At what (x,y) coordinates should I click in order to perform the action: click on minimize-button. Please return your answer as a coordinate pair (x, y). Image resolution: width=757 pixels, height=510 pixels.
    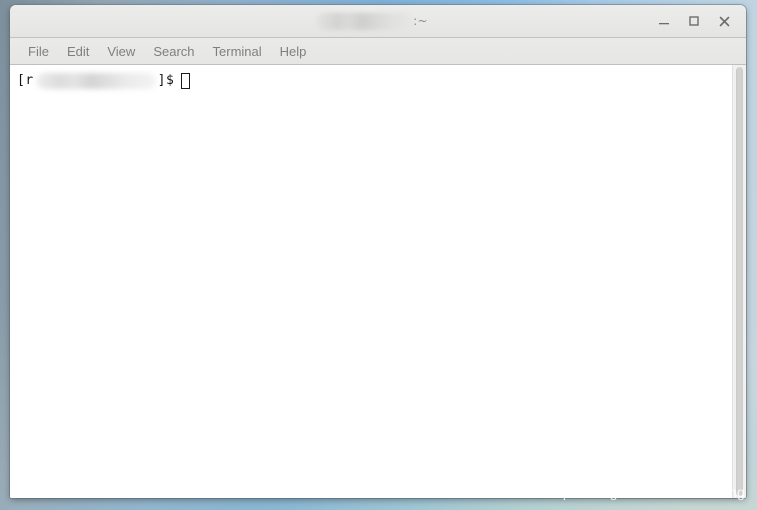
    Looking at the image, I should click on (664, 21).